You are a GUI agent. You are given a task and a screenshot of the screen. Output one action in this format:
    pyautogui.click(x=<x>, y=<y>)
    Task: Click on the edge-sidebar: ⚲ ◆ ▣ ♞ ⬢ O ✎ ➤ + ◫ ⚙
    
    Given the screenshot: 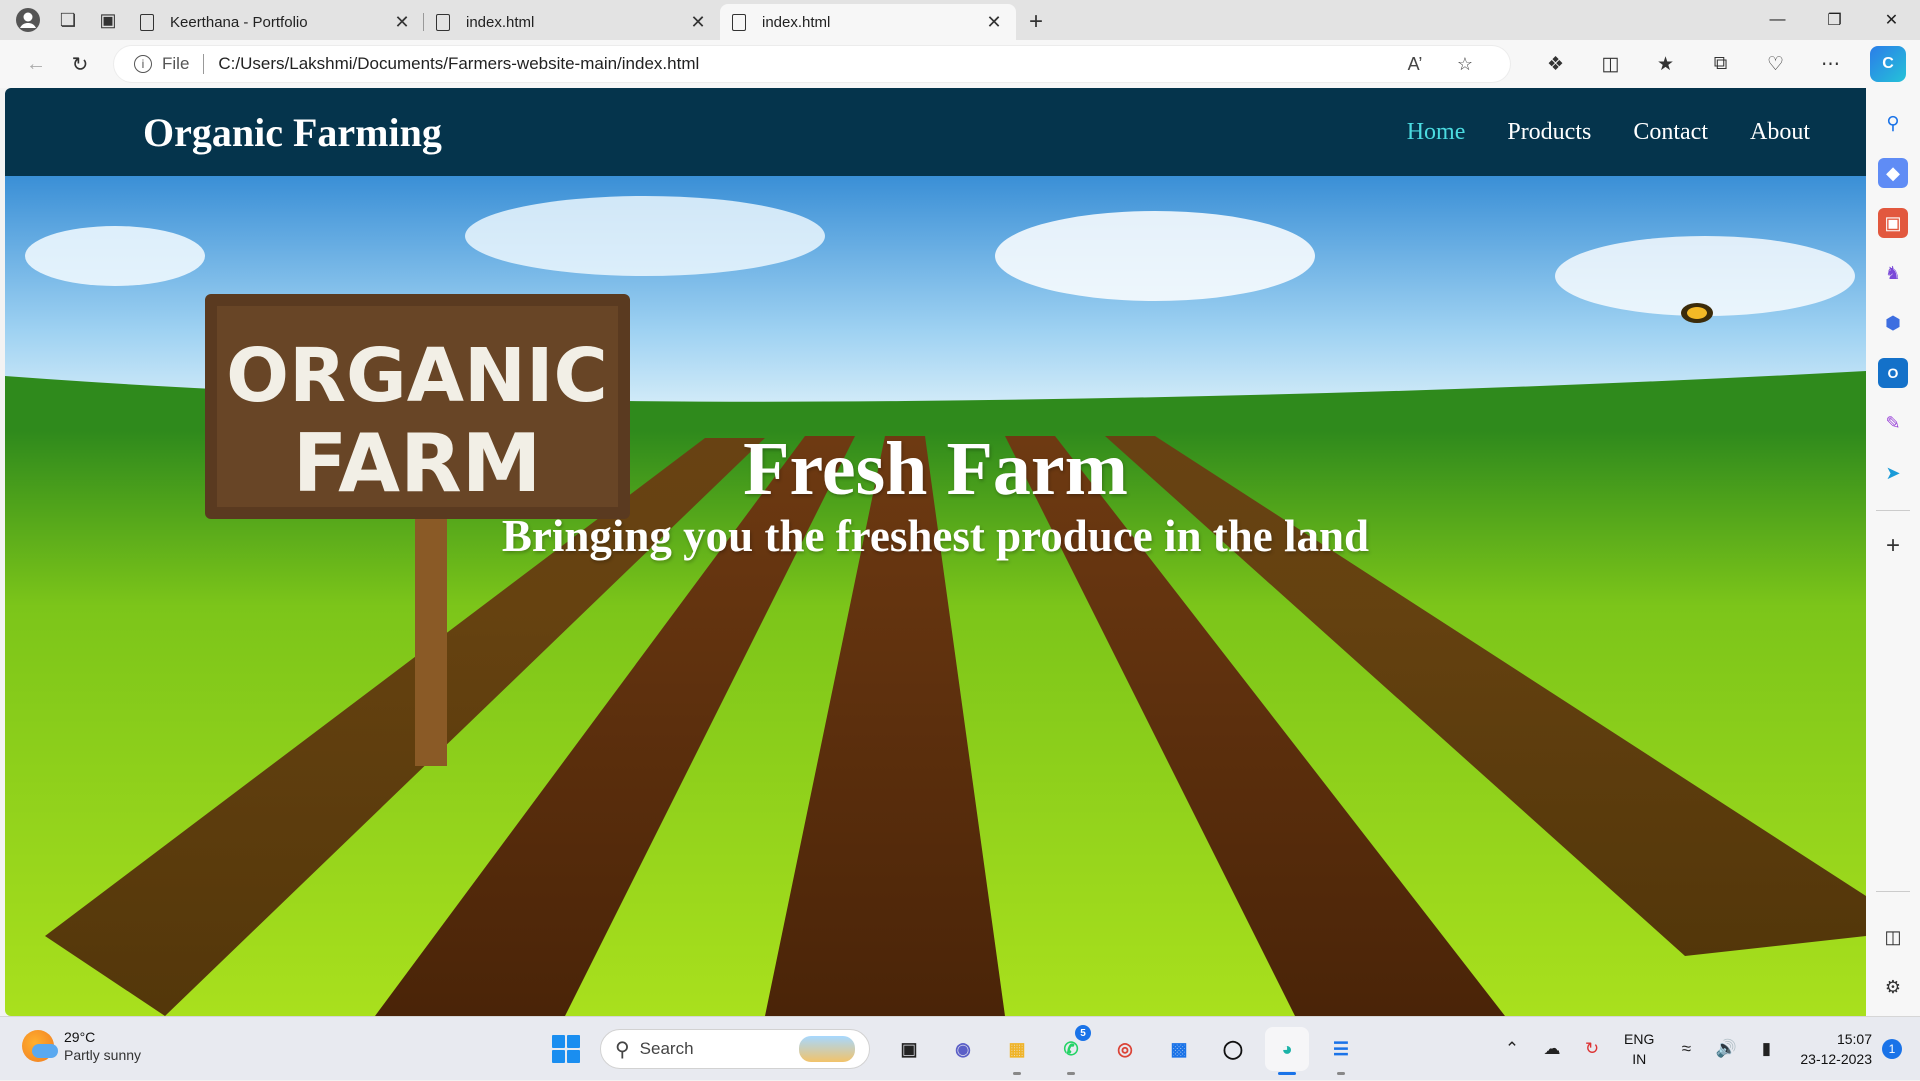 What is the action you would take?
    pyautogui.click(x=1893, y=552)
    